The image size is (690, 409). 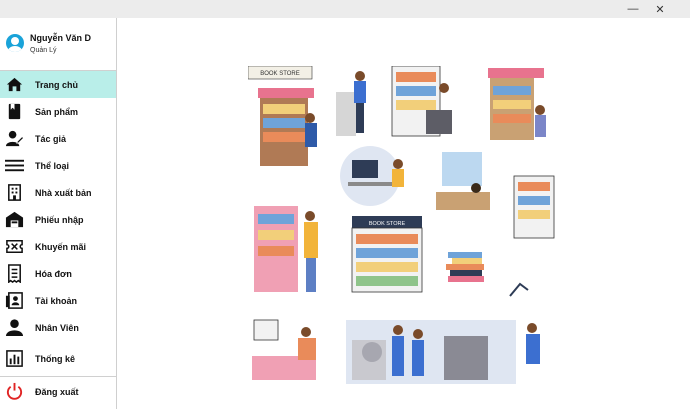 What do you see at coordinates (443, 352) in the screenshot?
I see `printing-press-scene` at bounding box center [443, 352].